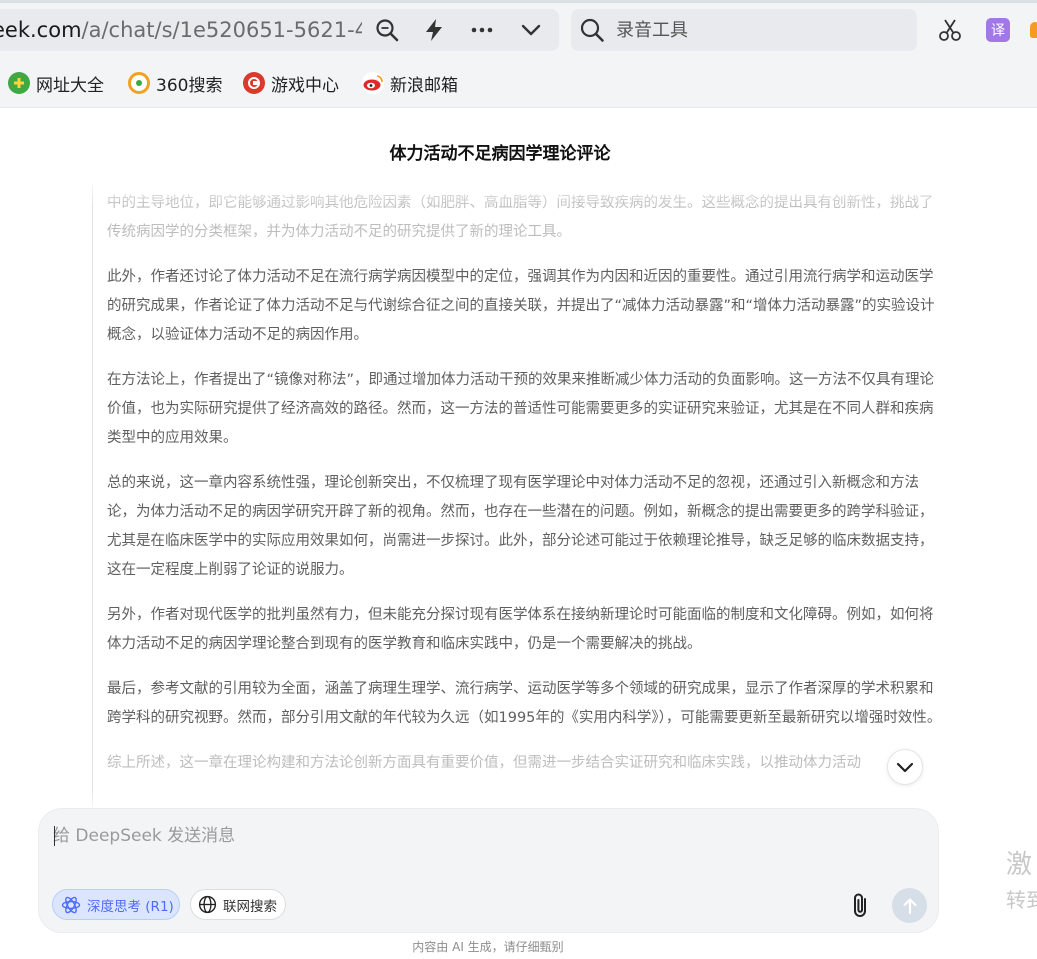  What do you see at coordinates (488, 870) in the screenshot?
I see `message-composer: 深度思考 (R1) 联网搜索` at bounding box center [488, 870].